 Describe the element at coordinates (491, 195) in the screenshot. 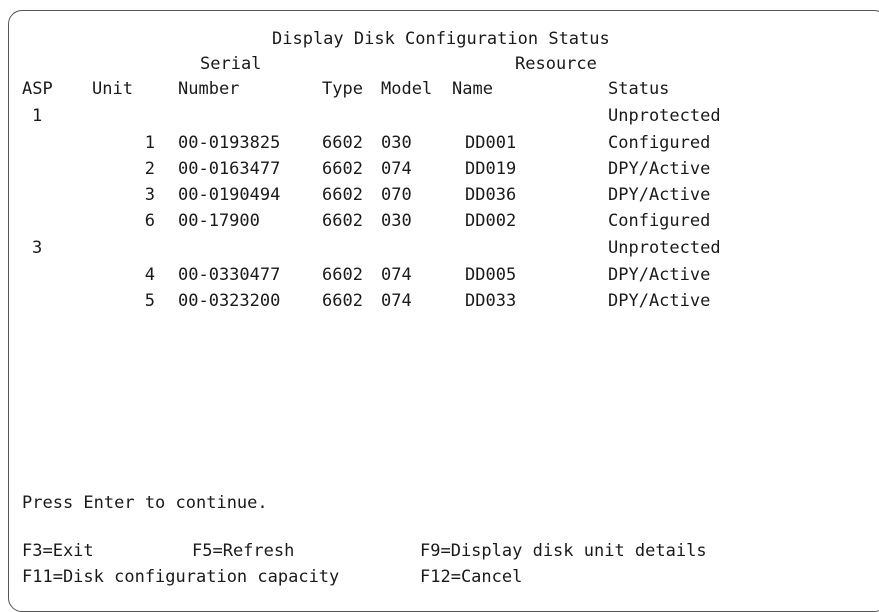

I see `resource-name: DD036` at that location.